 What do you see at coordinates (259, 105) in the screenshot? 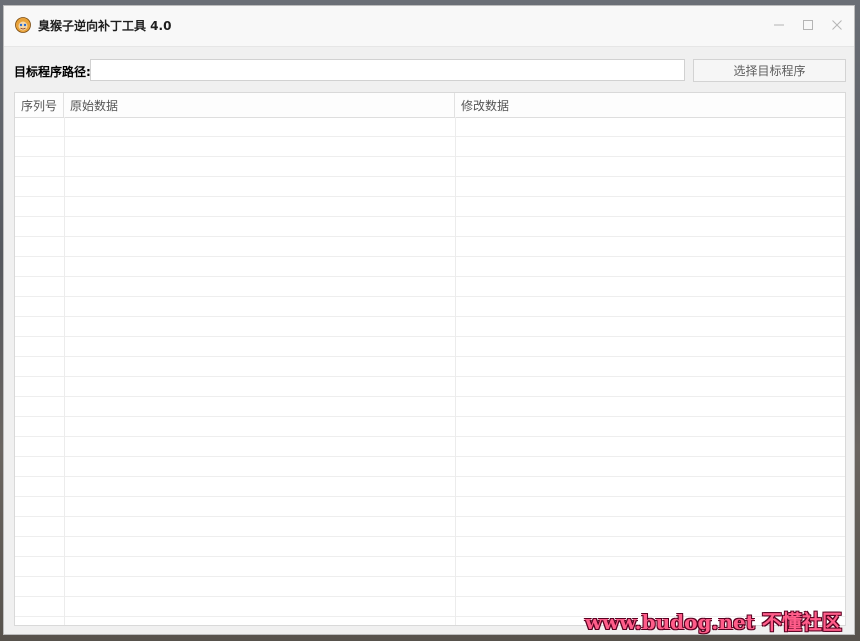
I see `column-header-original: 原始数据` at bounding box center [259, 105].